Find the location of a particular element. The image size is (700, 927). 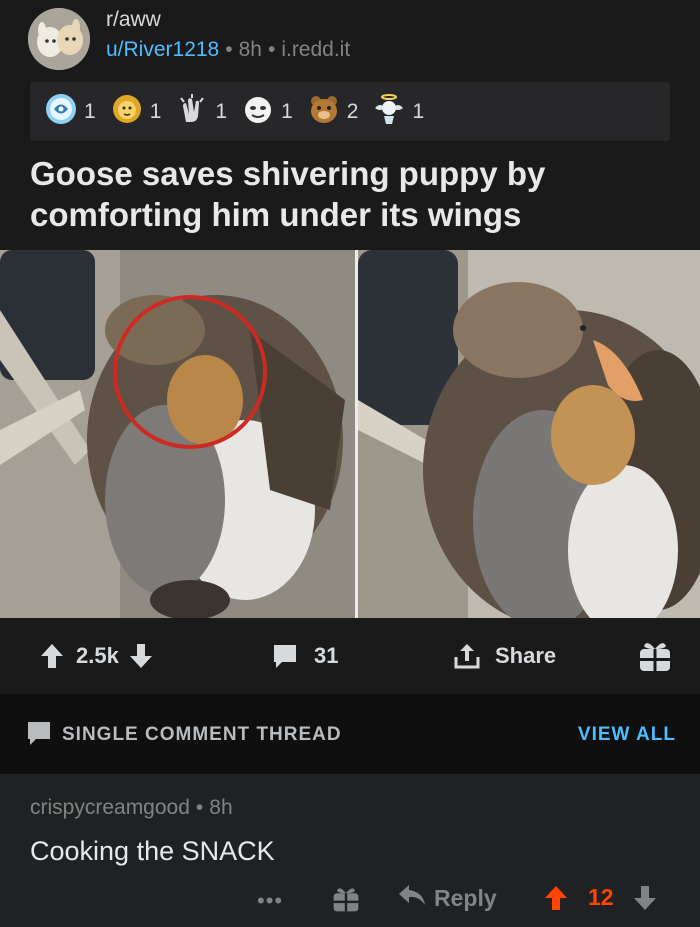

subreddit-name: r/aww is located at coordinates (133, 20).